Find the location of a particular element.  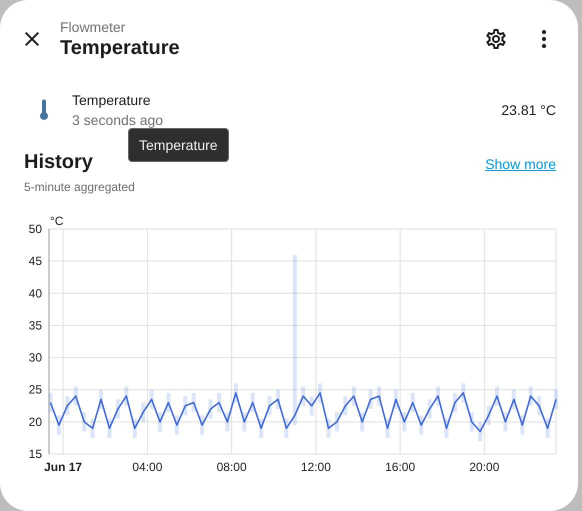

x-tick-label: 08:00 is located at coordinates (231, 467).